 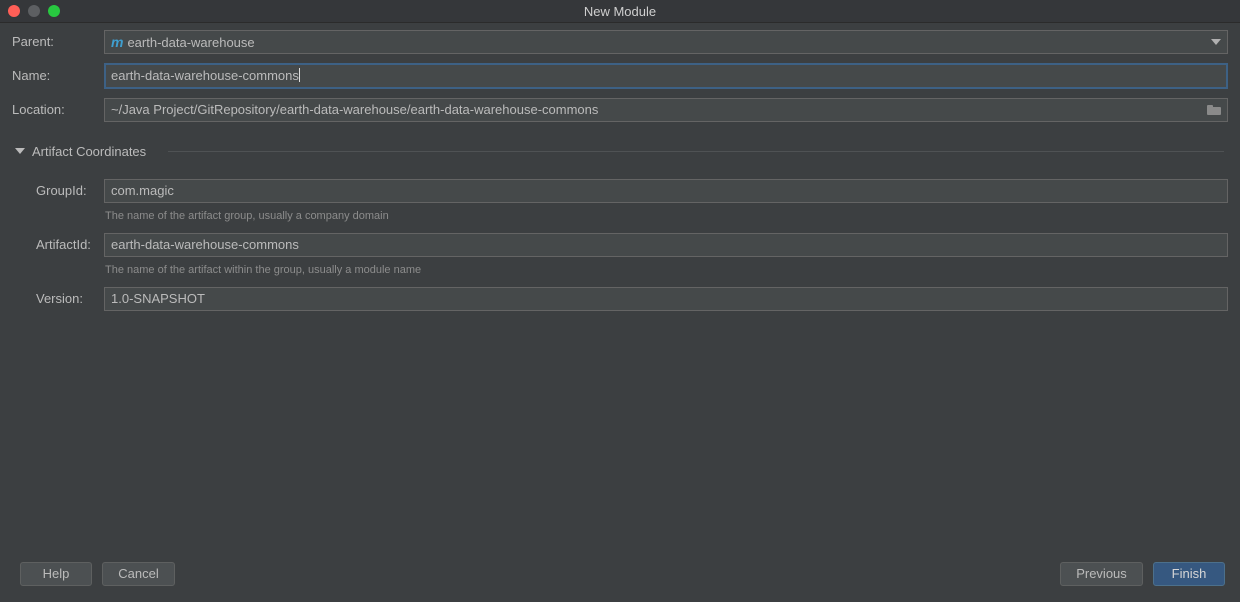 I want to click on location-label: Location:, so click(x=38, y=109).